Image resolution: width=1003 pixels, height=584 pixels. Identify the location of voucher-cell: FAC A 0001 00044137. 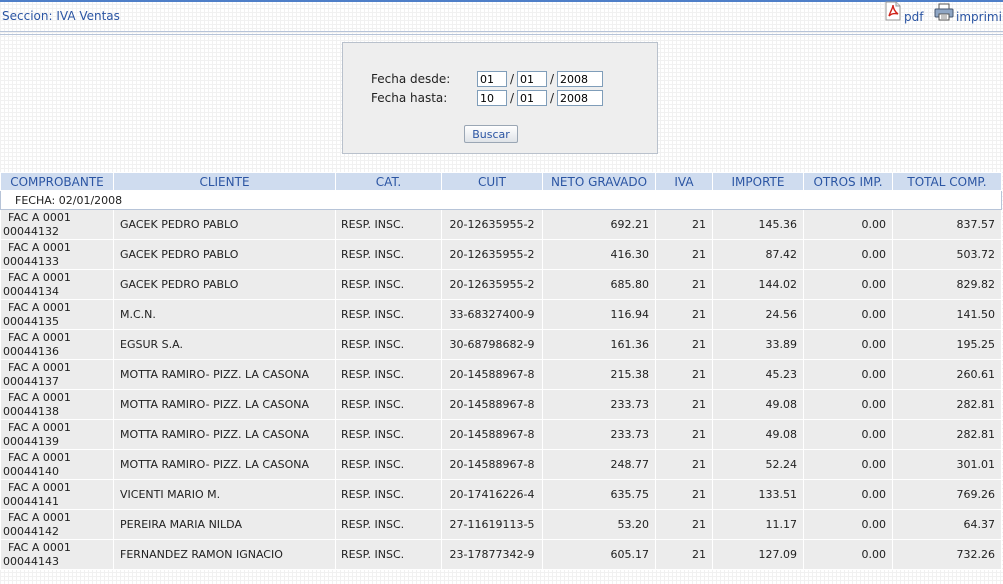
(57, 374).